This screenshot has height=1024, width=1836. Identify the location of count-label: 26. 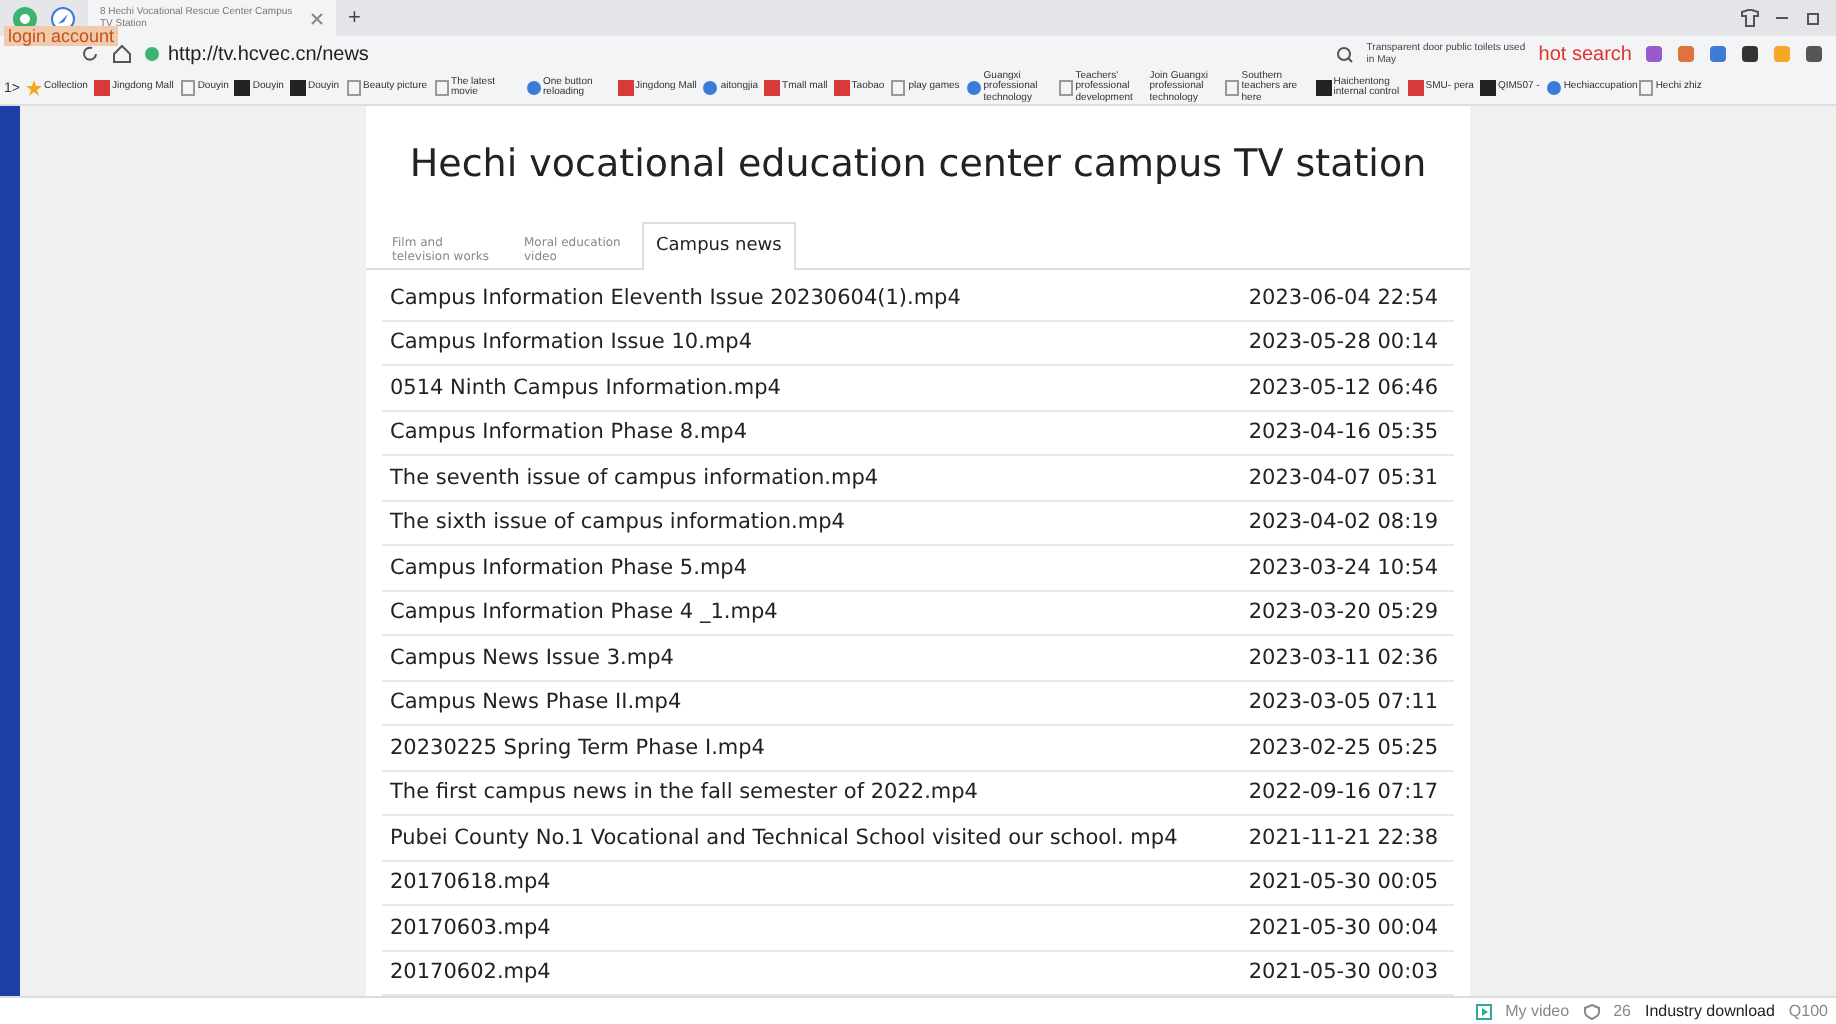
(1622, 1011).